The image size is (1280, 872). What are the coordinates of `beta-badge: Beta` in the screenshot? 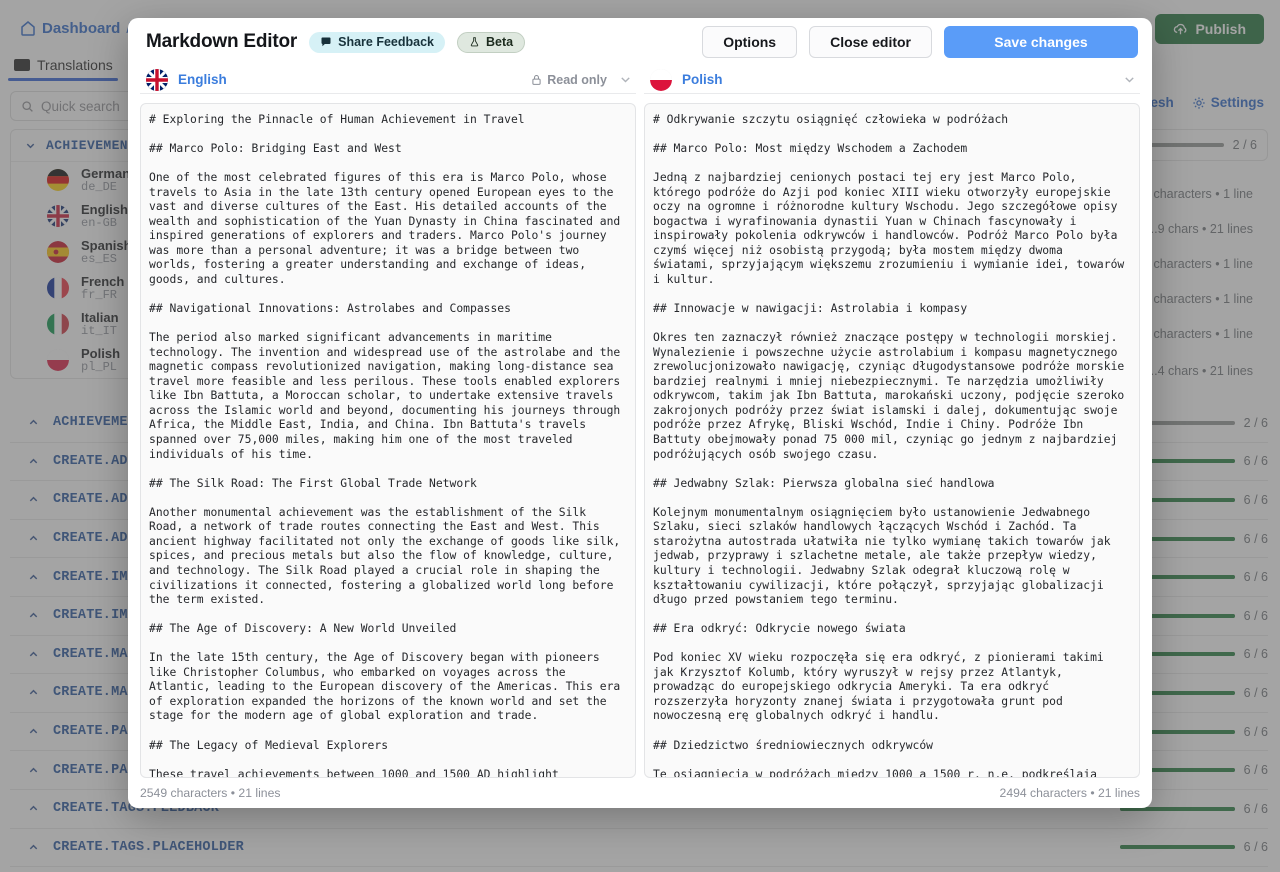 It's located at (491, 42).